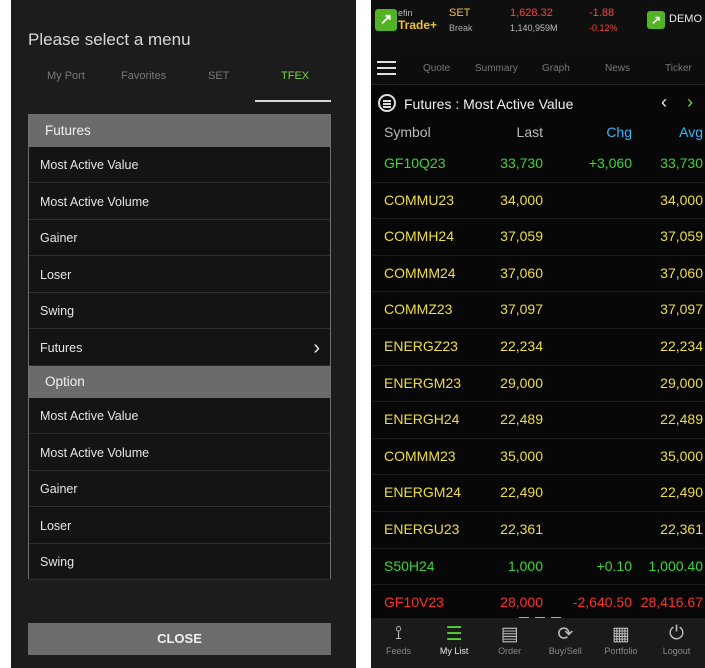 This screenshot has width=705, height=668. Describe the element at coordinates (179, 274) in the screenshot. I see `menu-item-futures-loser: Loser` at that location.